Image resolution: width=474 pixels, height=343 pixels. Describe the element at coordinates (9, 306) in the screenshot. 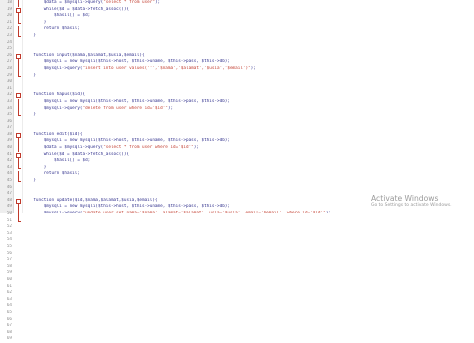

I see `line-number: 64` at that location.